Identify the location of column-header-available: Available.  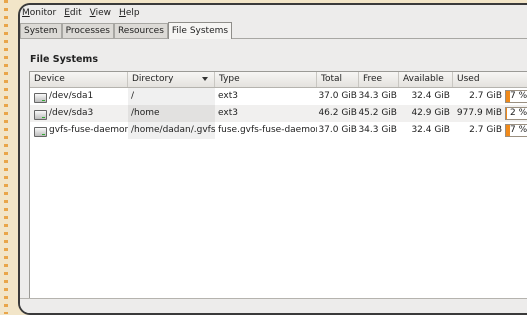
(426, 79).